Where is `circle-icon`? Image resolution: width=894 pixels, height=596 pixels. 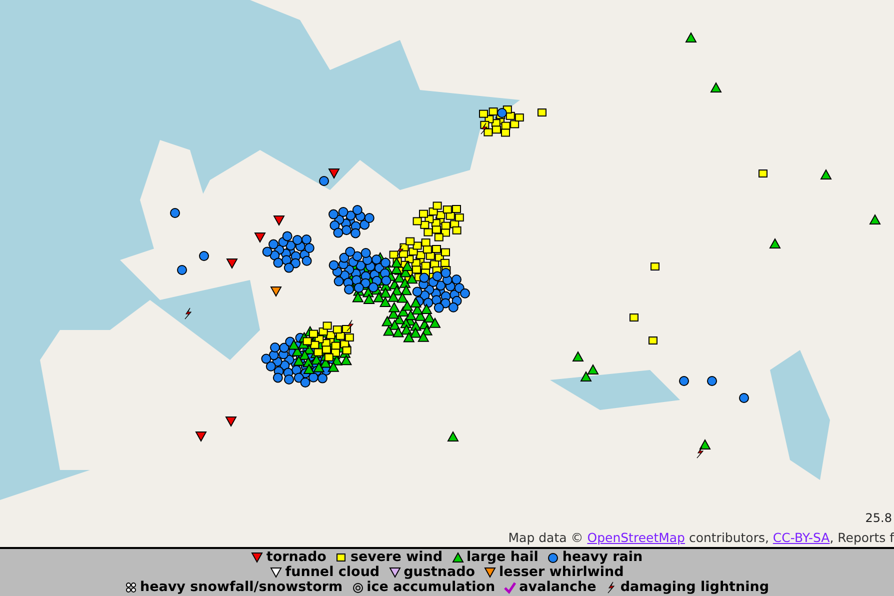 circle-icon is located at coordinates (553, 557).